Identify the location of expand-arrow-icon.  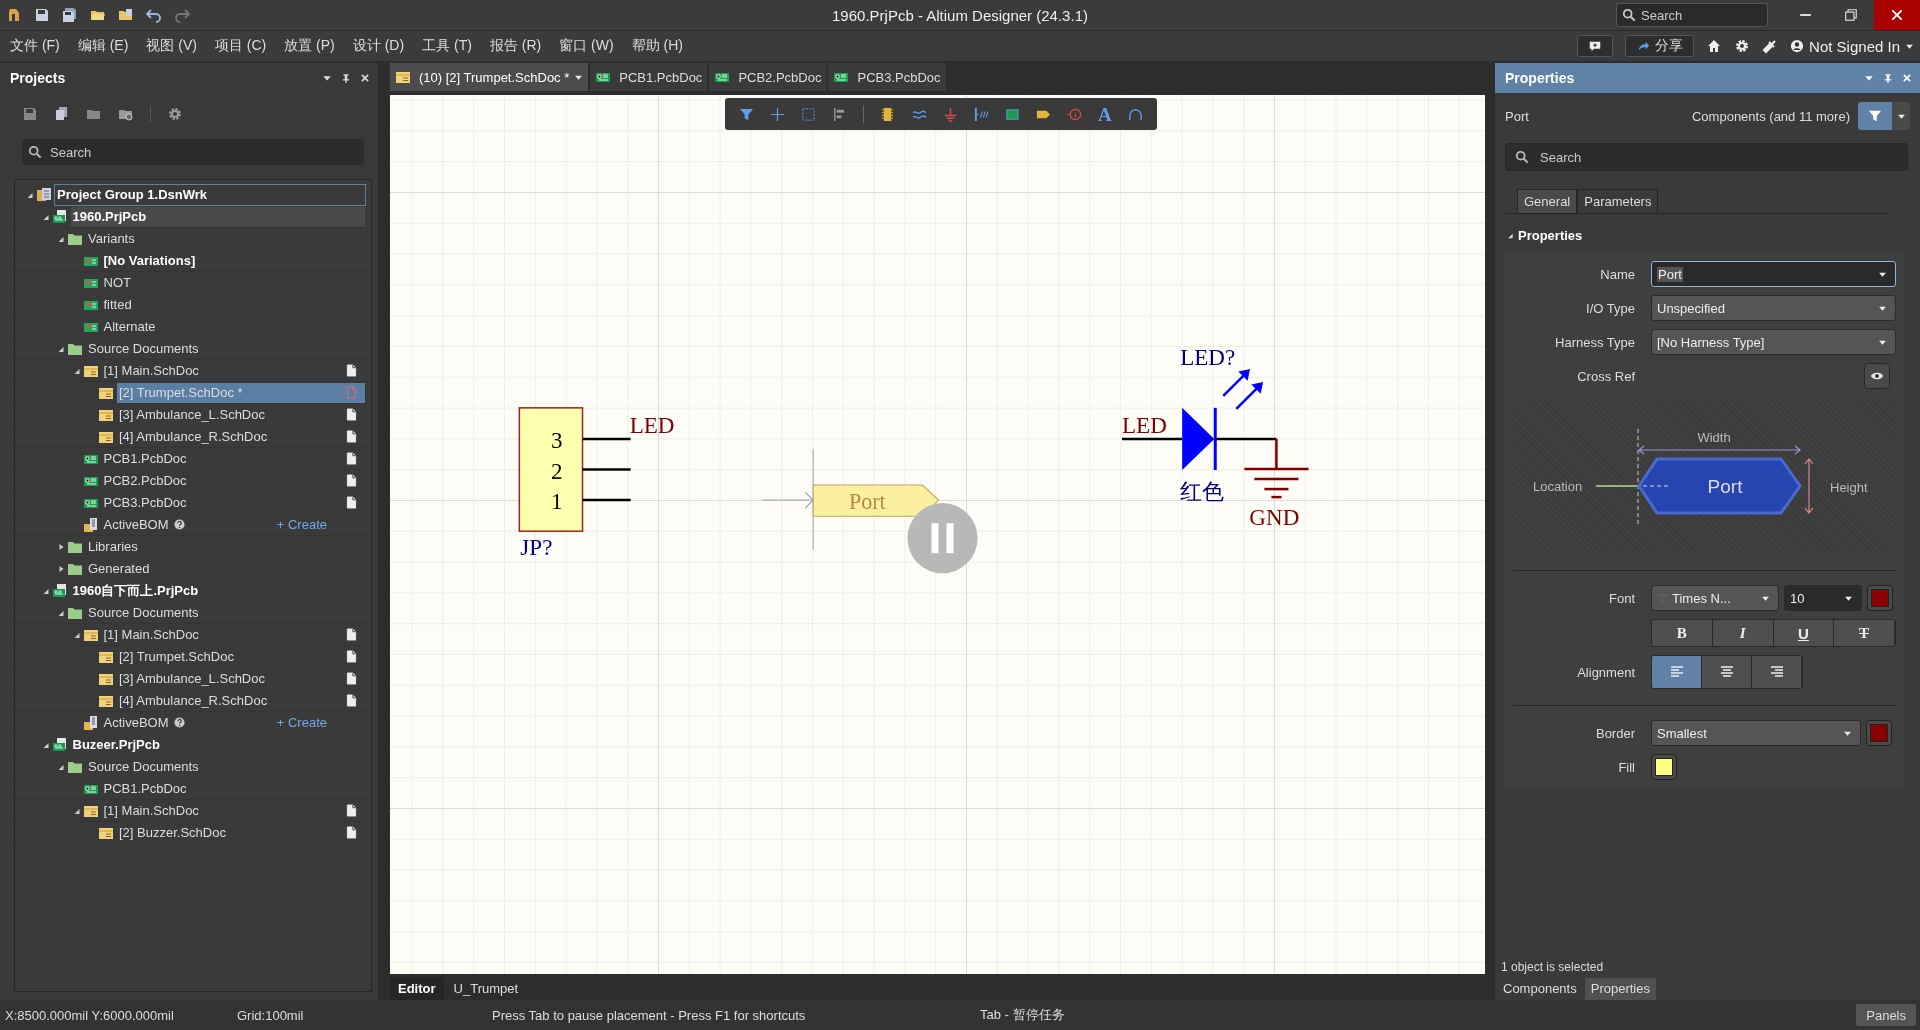
(61, 568).